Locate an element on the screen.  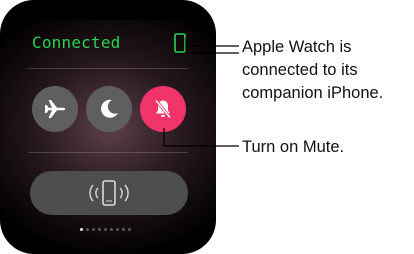
do-not-disturb-button is located at coordinates (109, 109).